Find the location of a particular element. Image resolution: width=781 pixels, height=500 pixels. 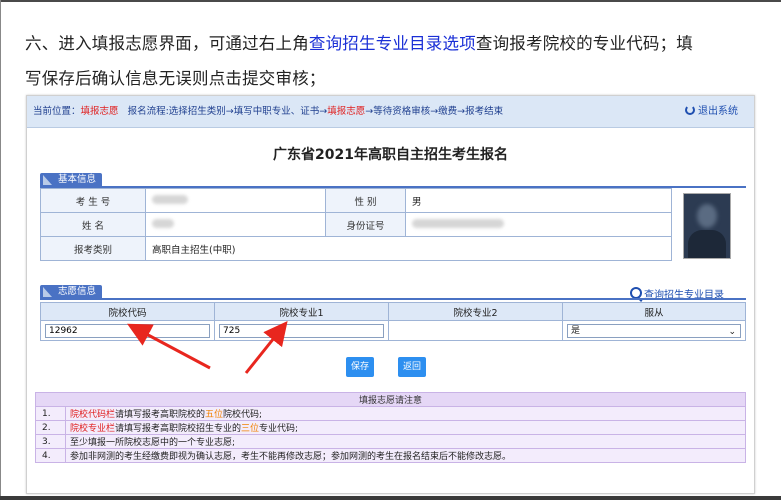

arrow-to-school-code is located at coordinates (169, 346).